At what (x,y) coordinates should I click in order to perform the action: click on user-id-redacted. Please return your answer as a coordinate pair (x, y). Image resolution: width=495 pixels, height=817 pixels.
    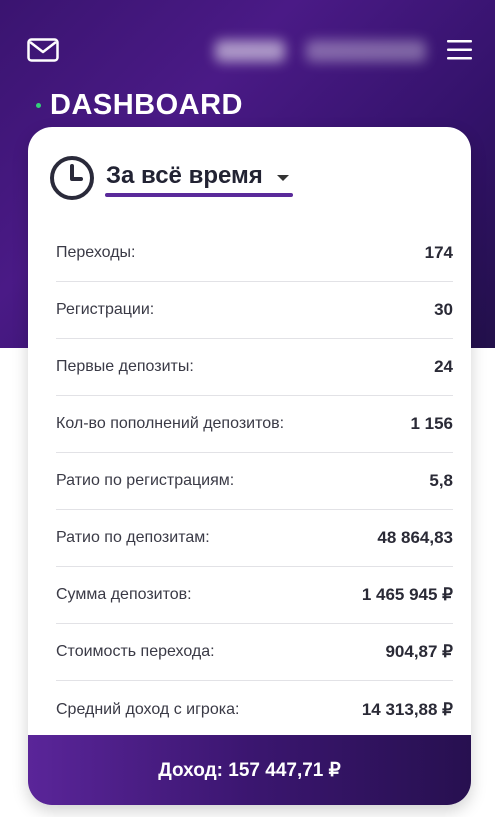
    Looking at the image, I should click on (250, 51).